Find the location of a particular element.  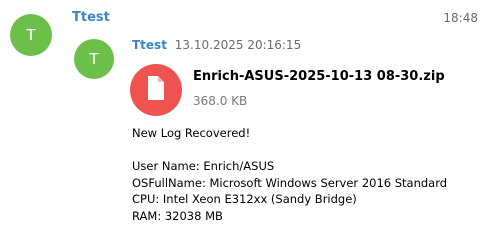

file-download-button is located at coordinates (156, 90).